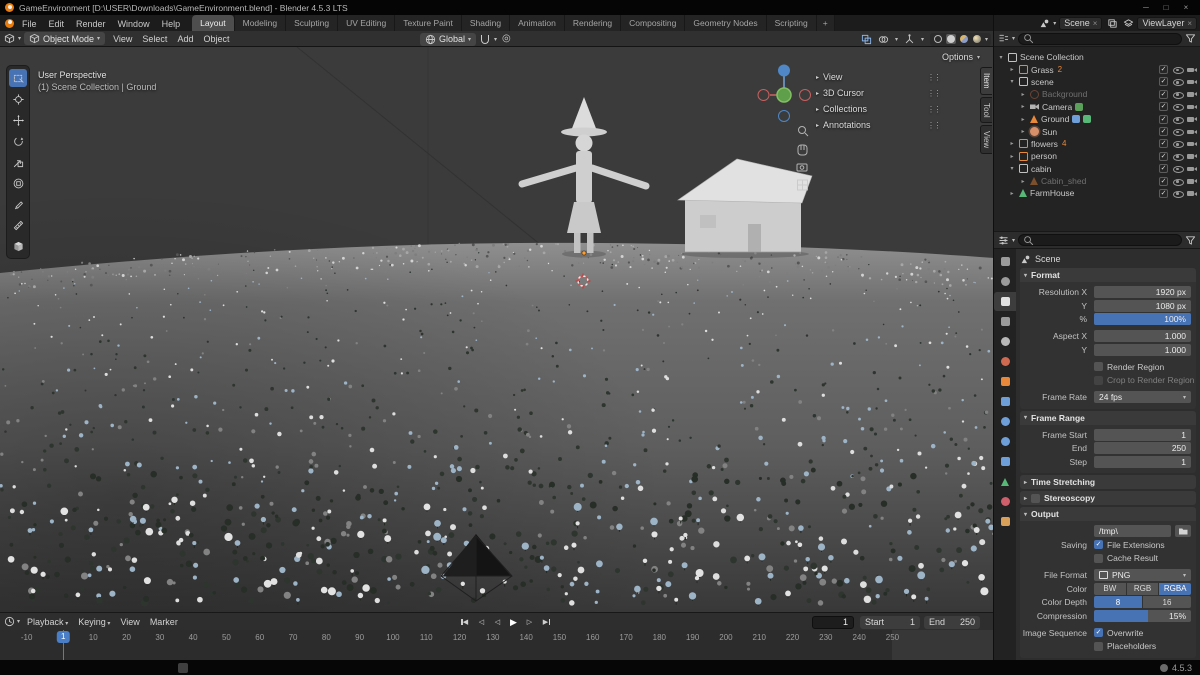 This screenshot has width=1200, height=675. I want to click on properties-tab-render, so click(1005, 281).